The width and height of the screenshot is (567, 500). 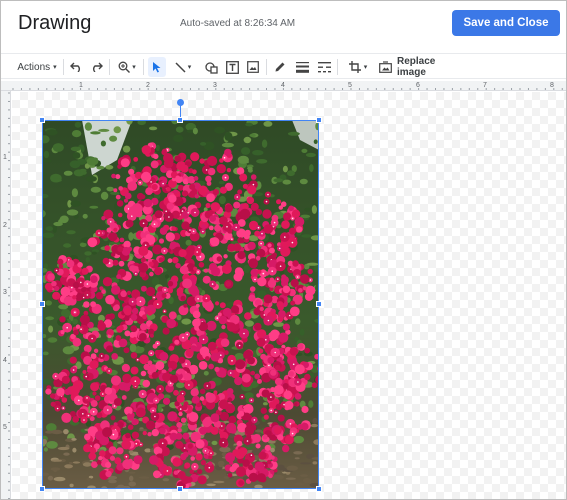 I want to click on vertical-ruler: 1 2 3 4 5, so click(x=6, y=295).